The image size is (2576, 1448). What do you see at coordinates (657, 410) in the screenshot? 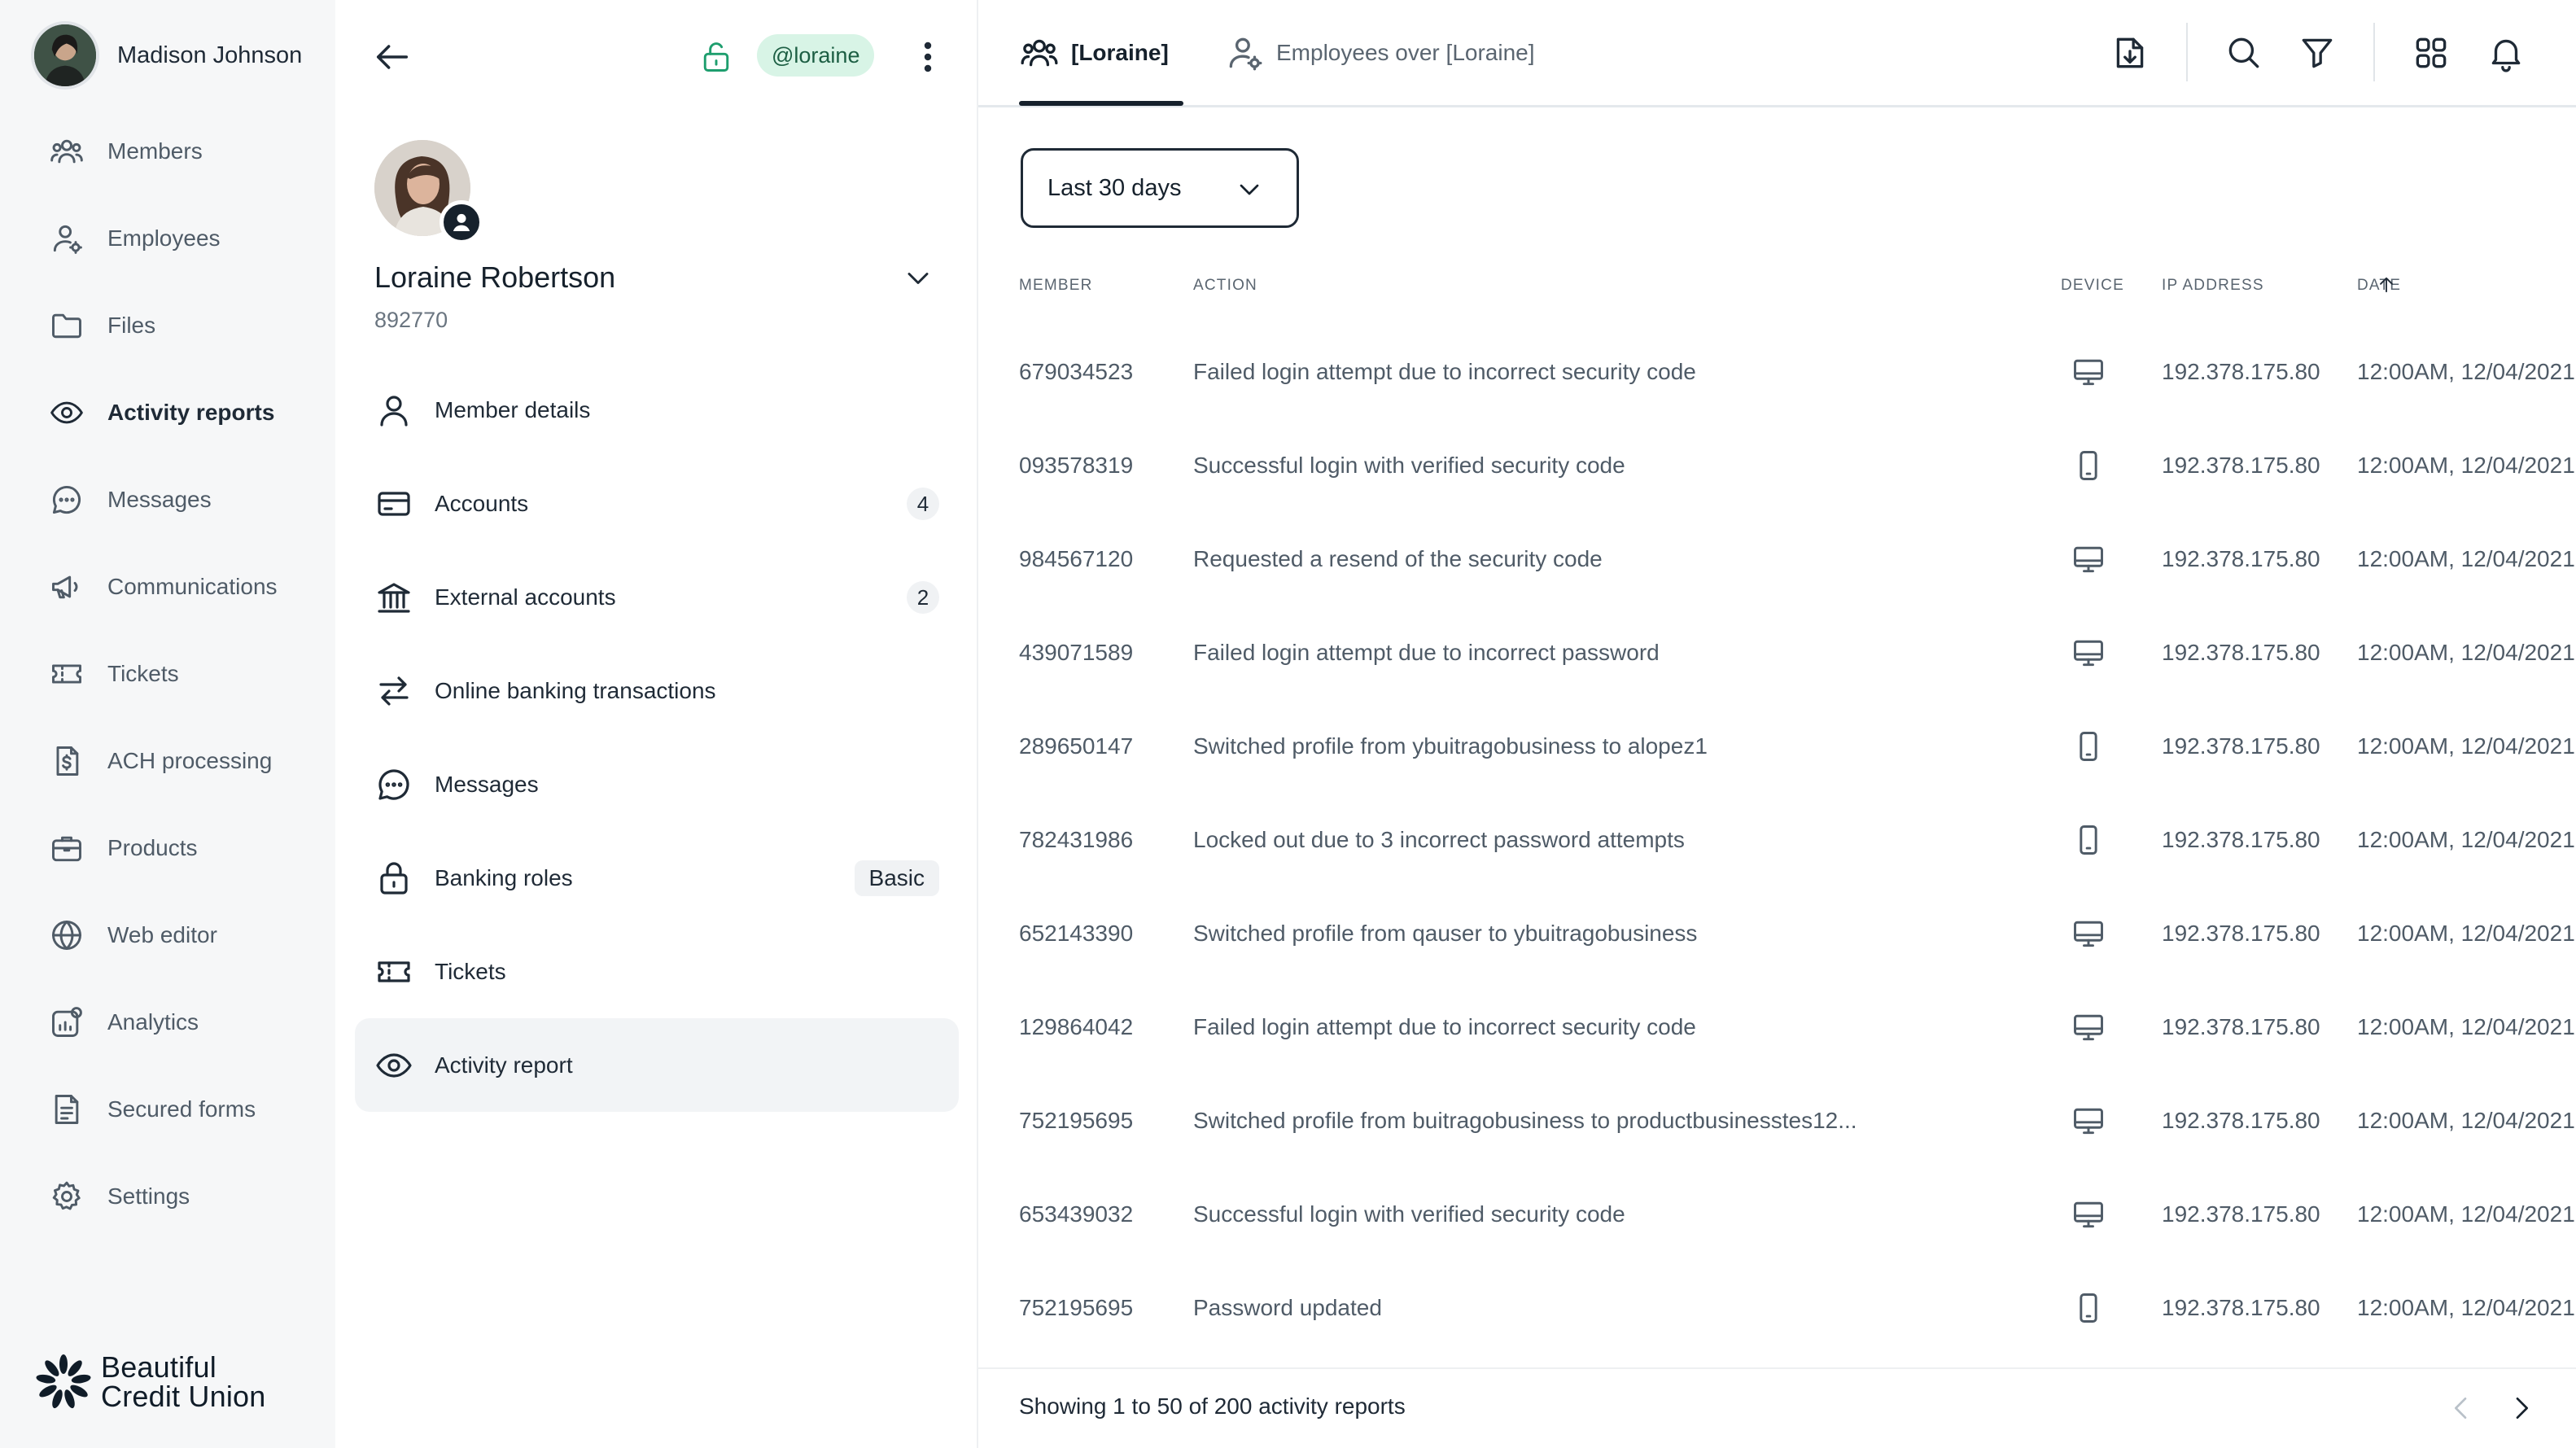
I see `menu-item-member-details: Member details` at bounding box center [657, 410].